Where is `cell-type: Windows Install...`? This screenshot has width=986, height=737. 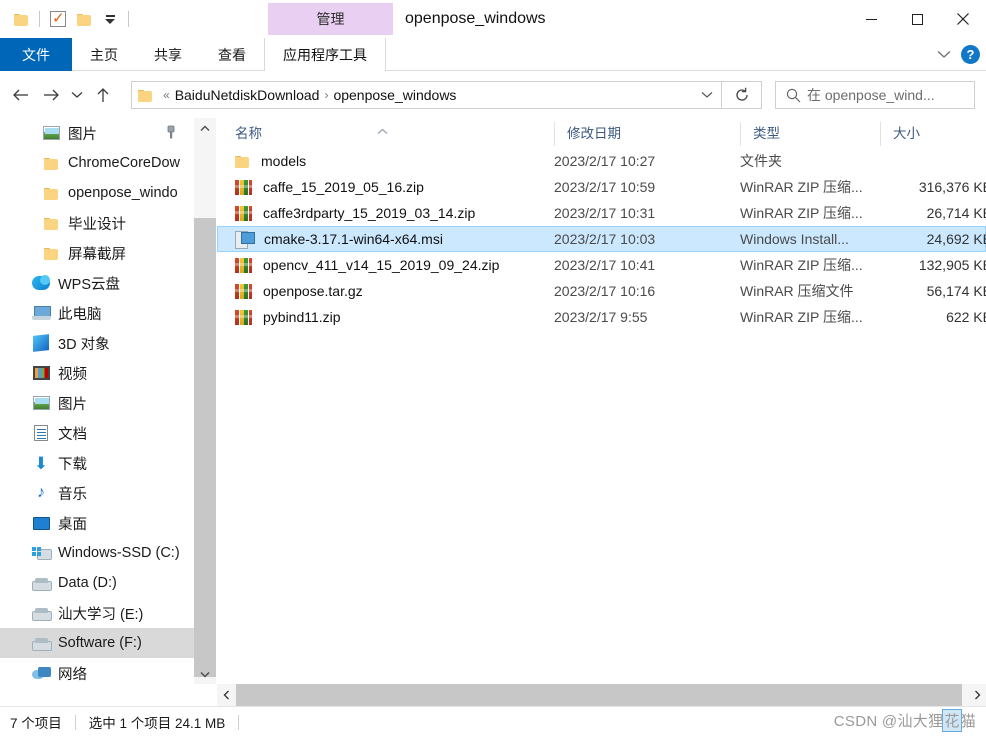
cell-type: Windows Install... is located at coordinates (794, 239).